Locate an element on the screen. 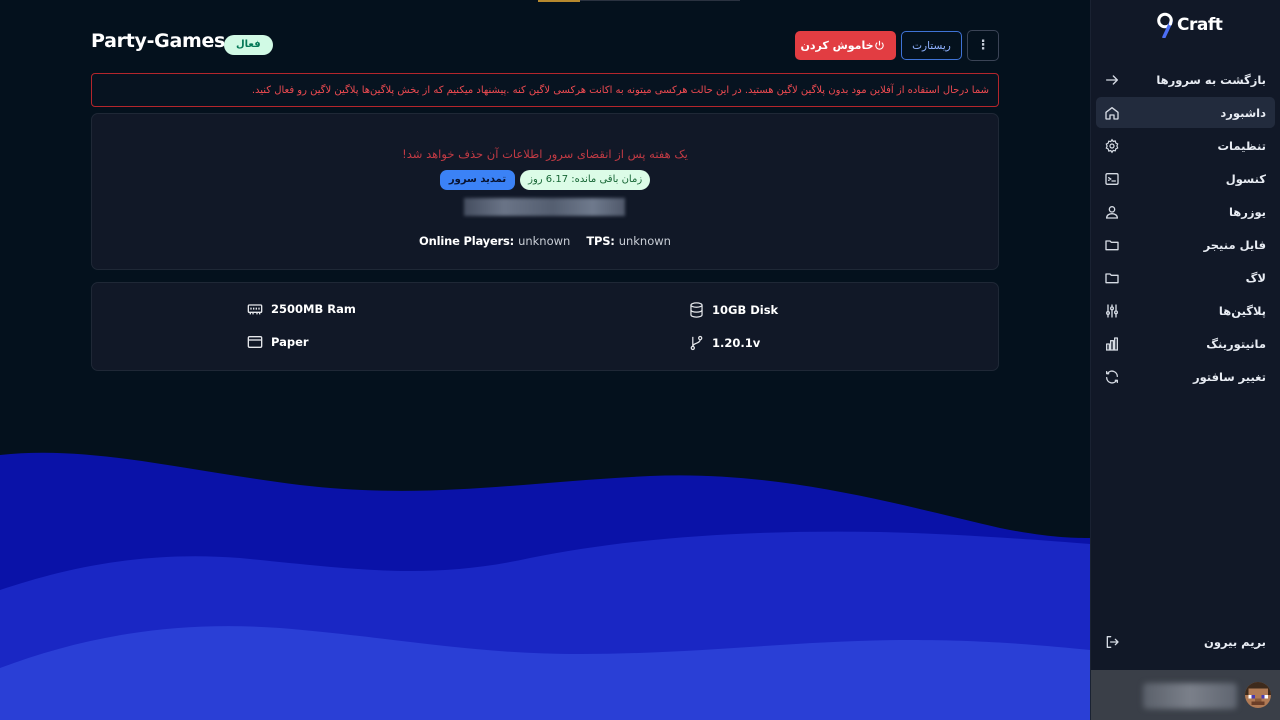 The image size is (1280, 720). gear-icon is located at coordinates (1112, 145).